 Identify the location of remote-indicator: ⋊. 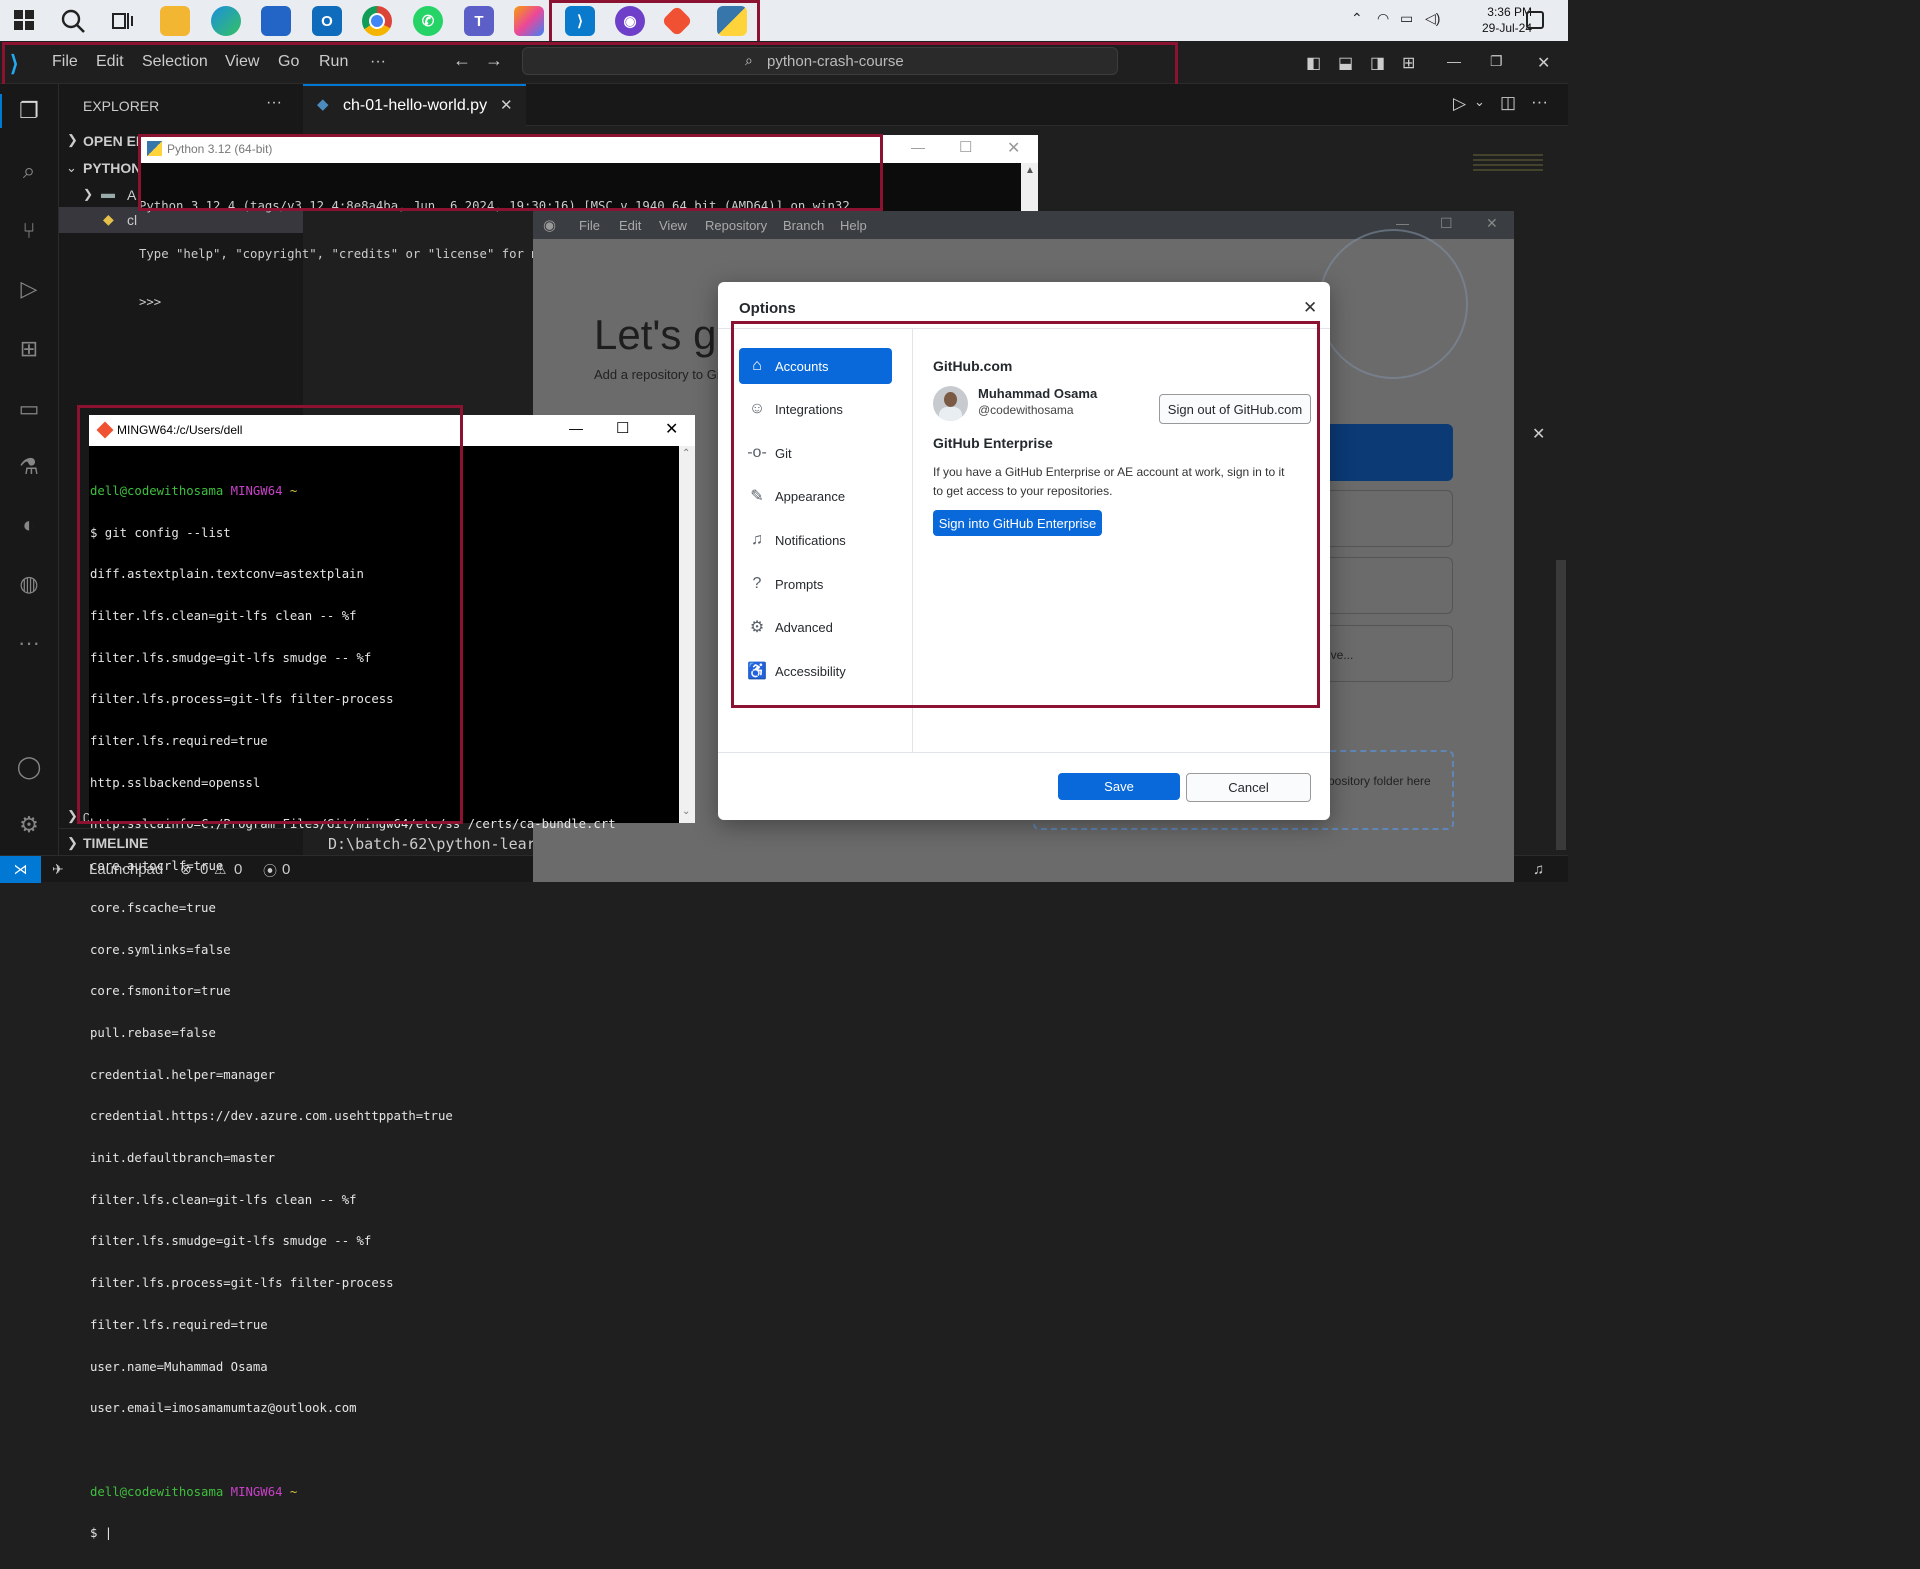
(20, 869).